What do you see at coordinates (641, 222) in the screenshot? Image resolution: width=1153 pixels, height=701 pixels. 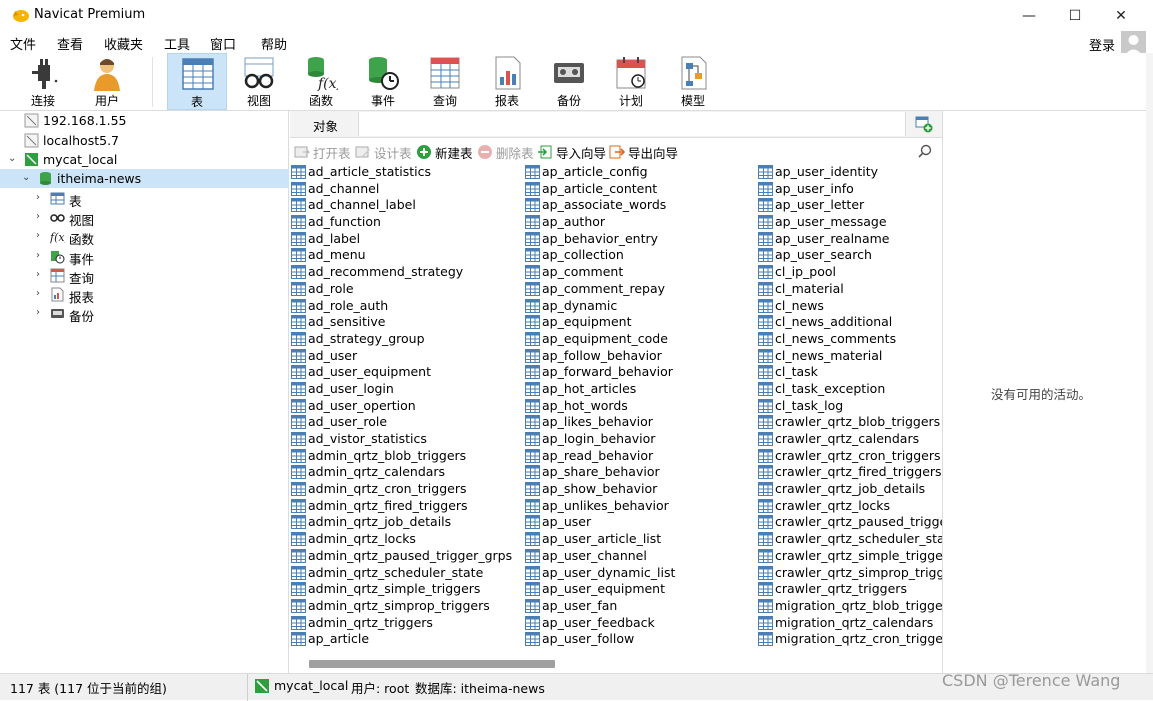 I see `table-list-item: ap_author` at bounding box center [641, 222].